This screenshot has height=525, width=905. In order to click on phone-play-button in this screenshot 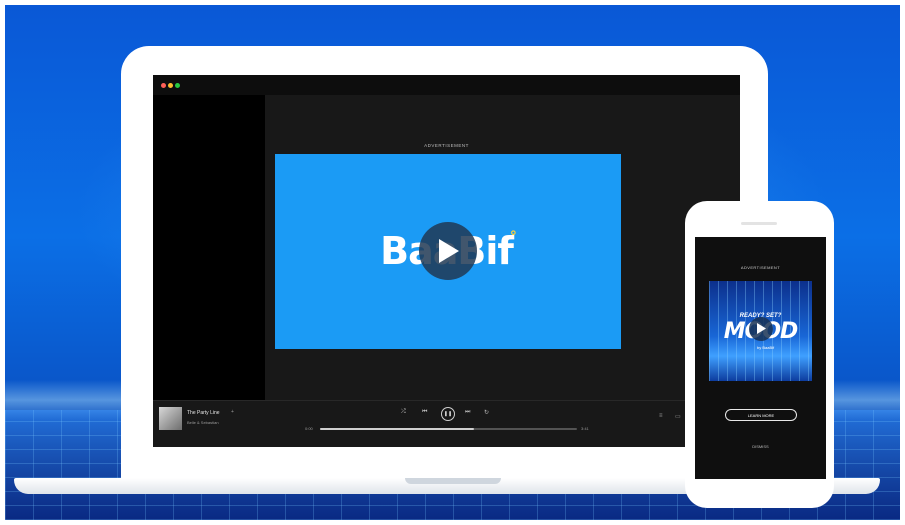, I will do `click(761, 329)`.